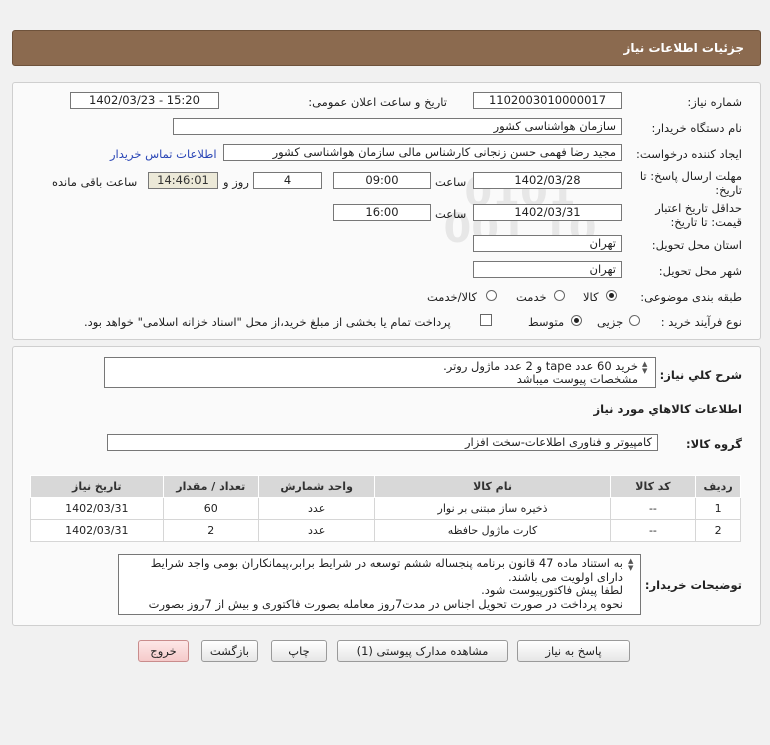 Image resolution: width=770 pixels, height=745 pixels. Describe the element at coordinates (451, 214) in the screenshot. I see `validity-time-label: ساعت` at that location.